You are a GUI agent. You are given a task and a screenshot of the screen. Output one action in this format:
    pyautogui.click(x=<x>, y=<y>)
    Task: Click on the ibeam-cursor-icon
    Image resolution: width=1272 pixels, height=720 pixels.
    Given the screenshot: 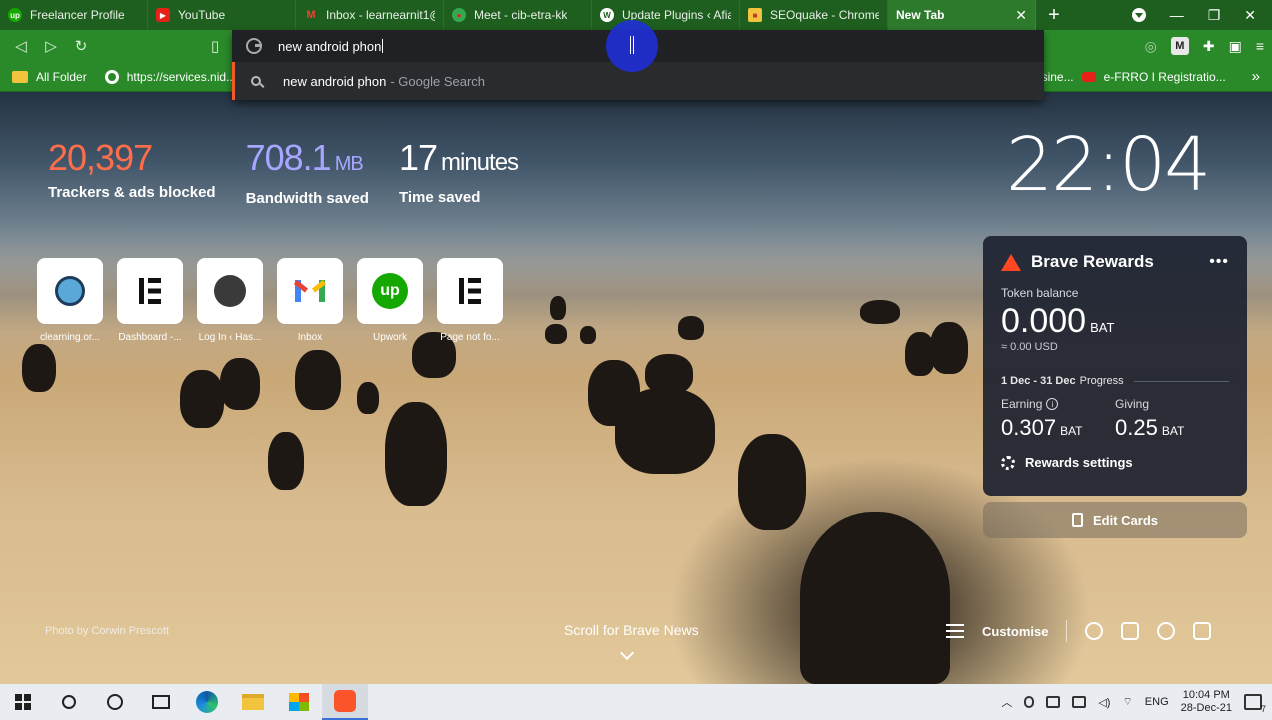 What is the action you would take?
    pyautogui.click(x=632, y=45)
    